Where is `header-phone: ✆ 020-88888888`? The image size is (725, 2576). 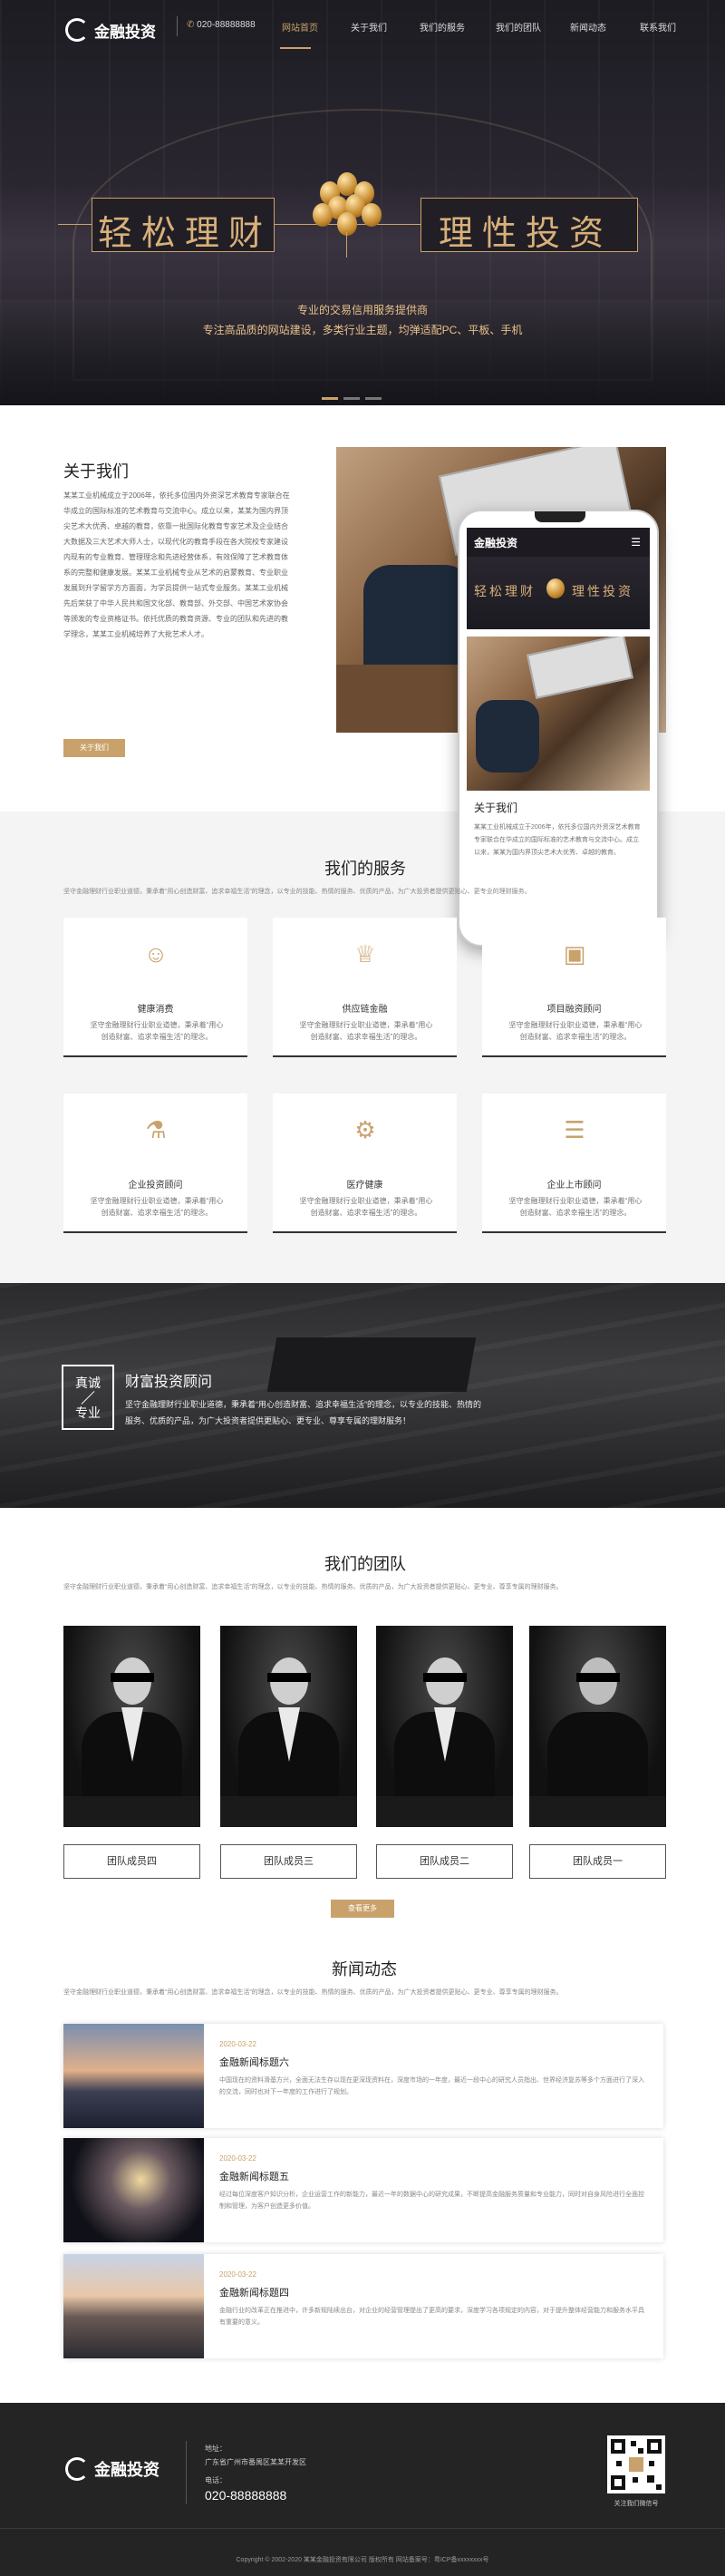 header-phone: ✆ 020-88888888 is located at coordinates (221, 25).